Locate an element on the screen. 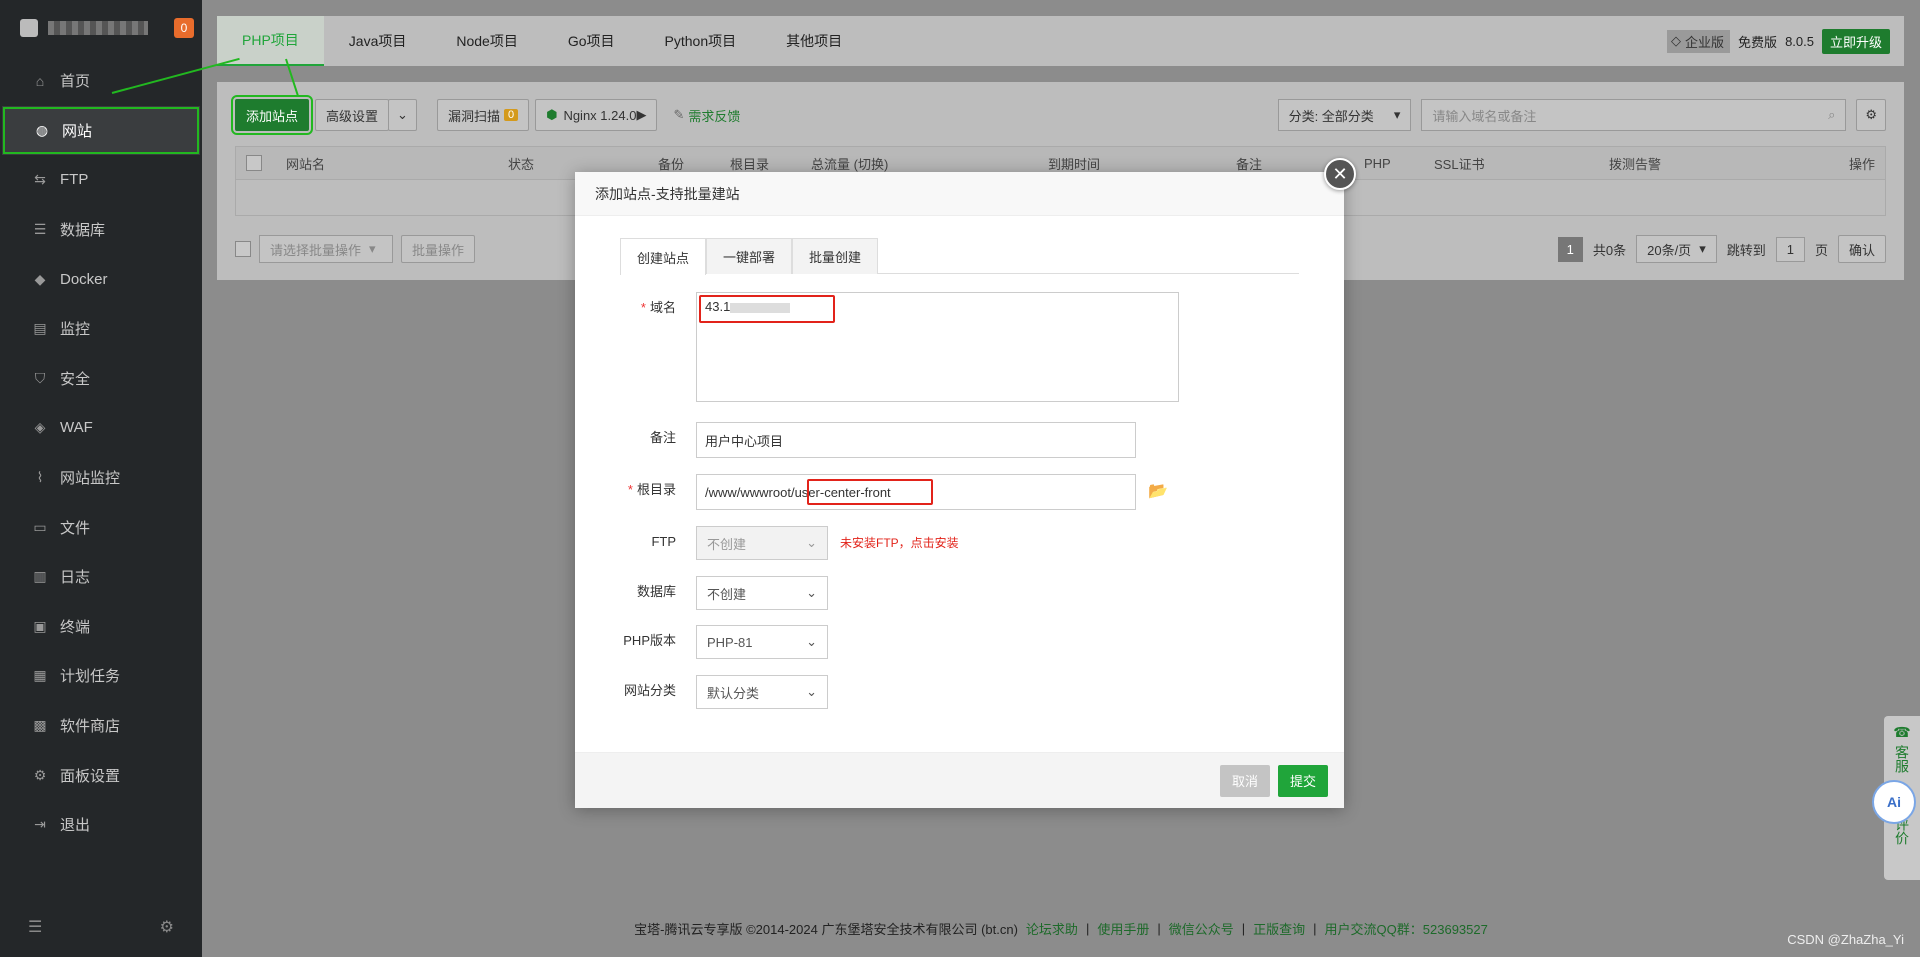  search-input: 请输入域名或备注 ⌕ is located at coordinates (1634, 115).